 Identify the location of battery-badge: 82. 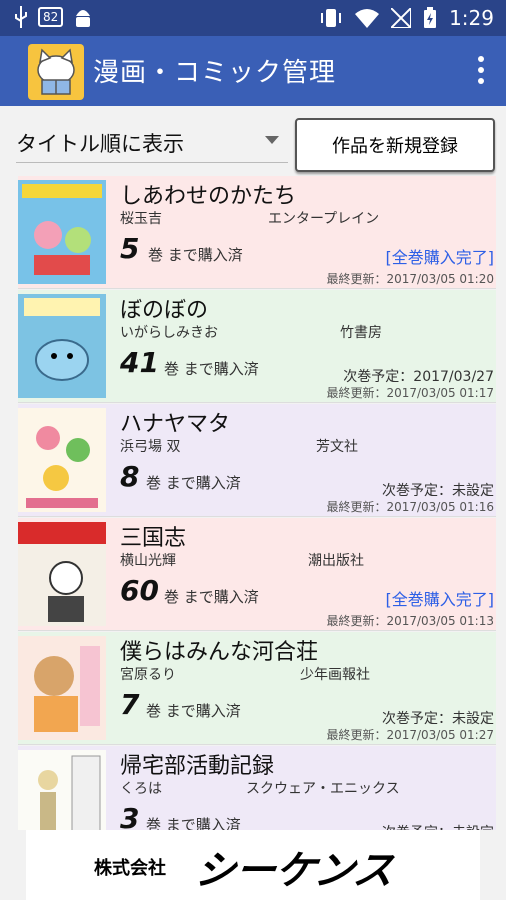
(51, 17).